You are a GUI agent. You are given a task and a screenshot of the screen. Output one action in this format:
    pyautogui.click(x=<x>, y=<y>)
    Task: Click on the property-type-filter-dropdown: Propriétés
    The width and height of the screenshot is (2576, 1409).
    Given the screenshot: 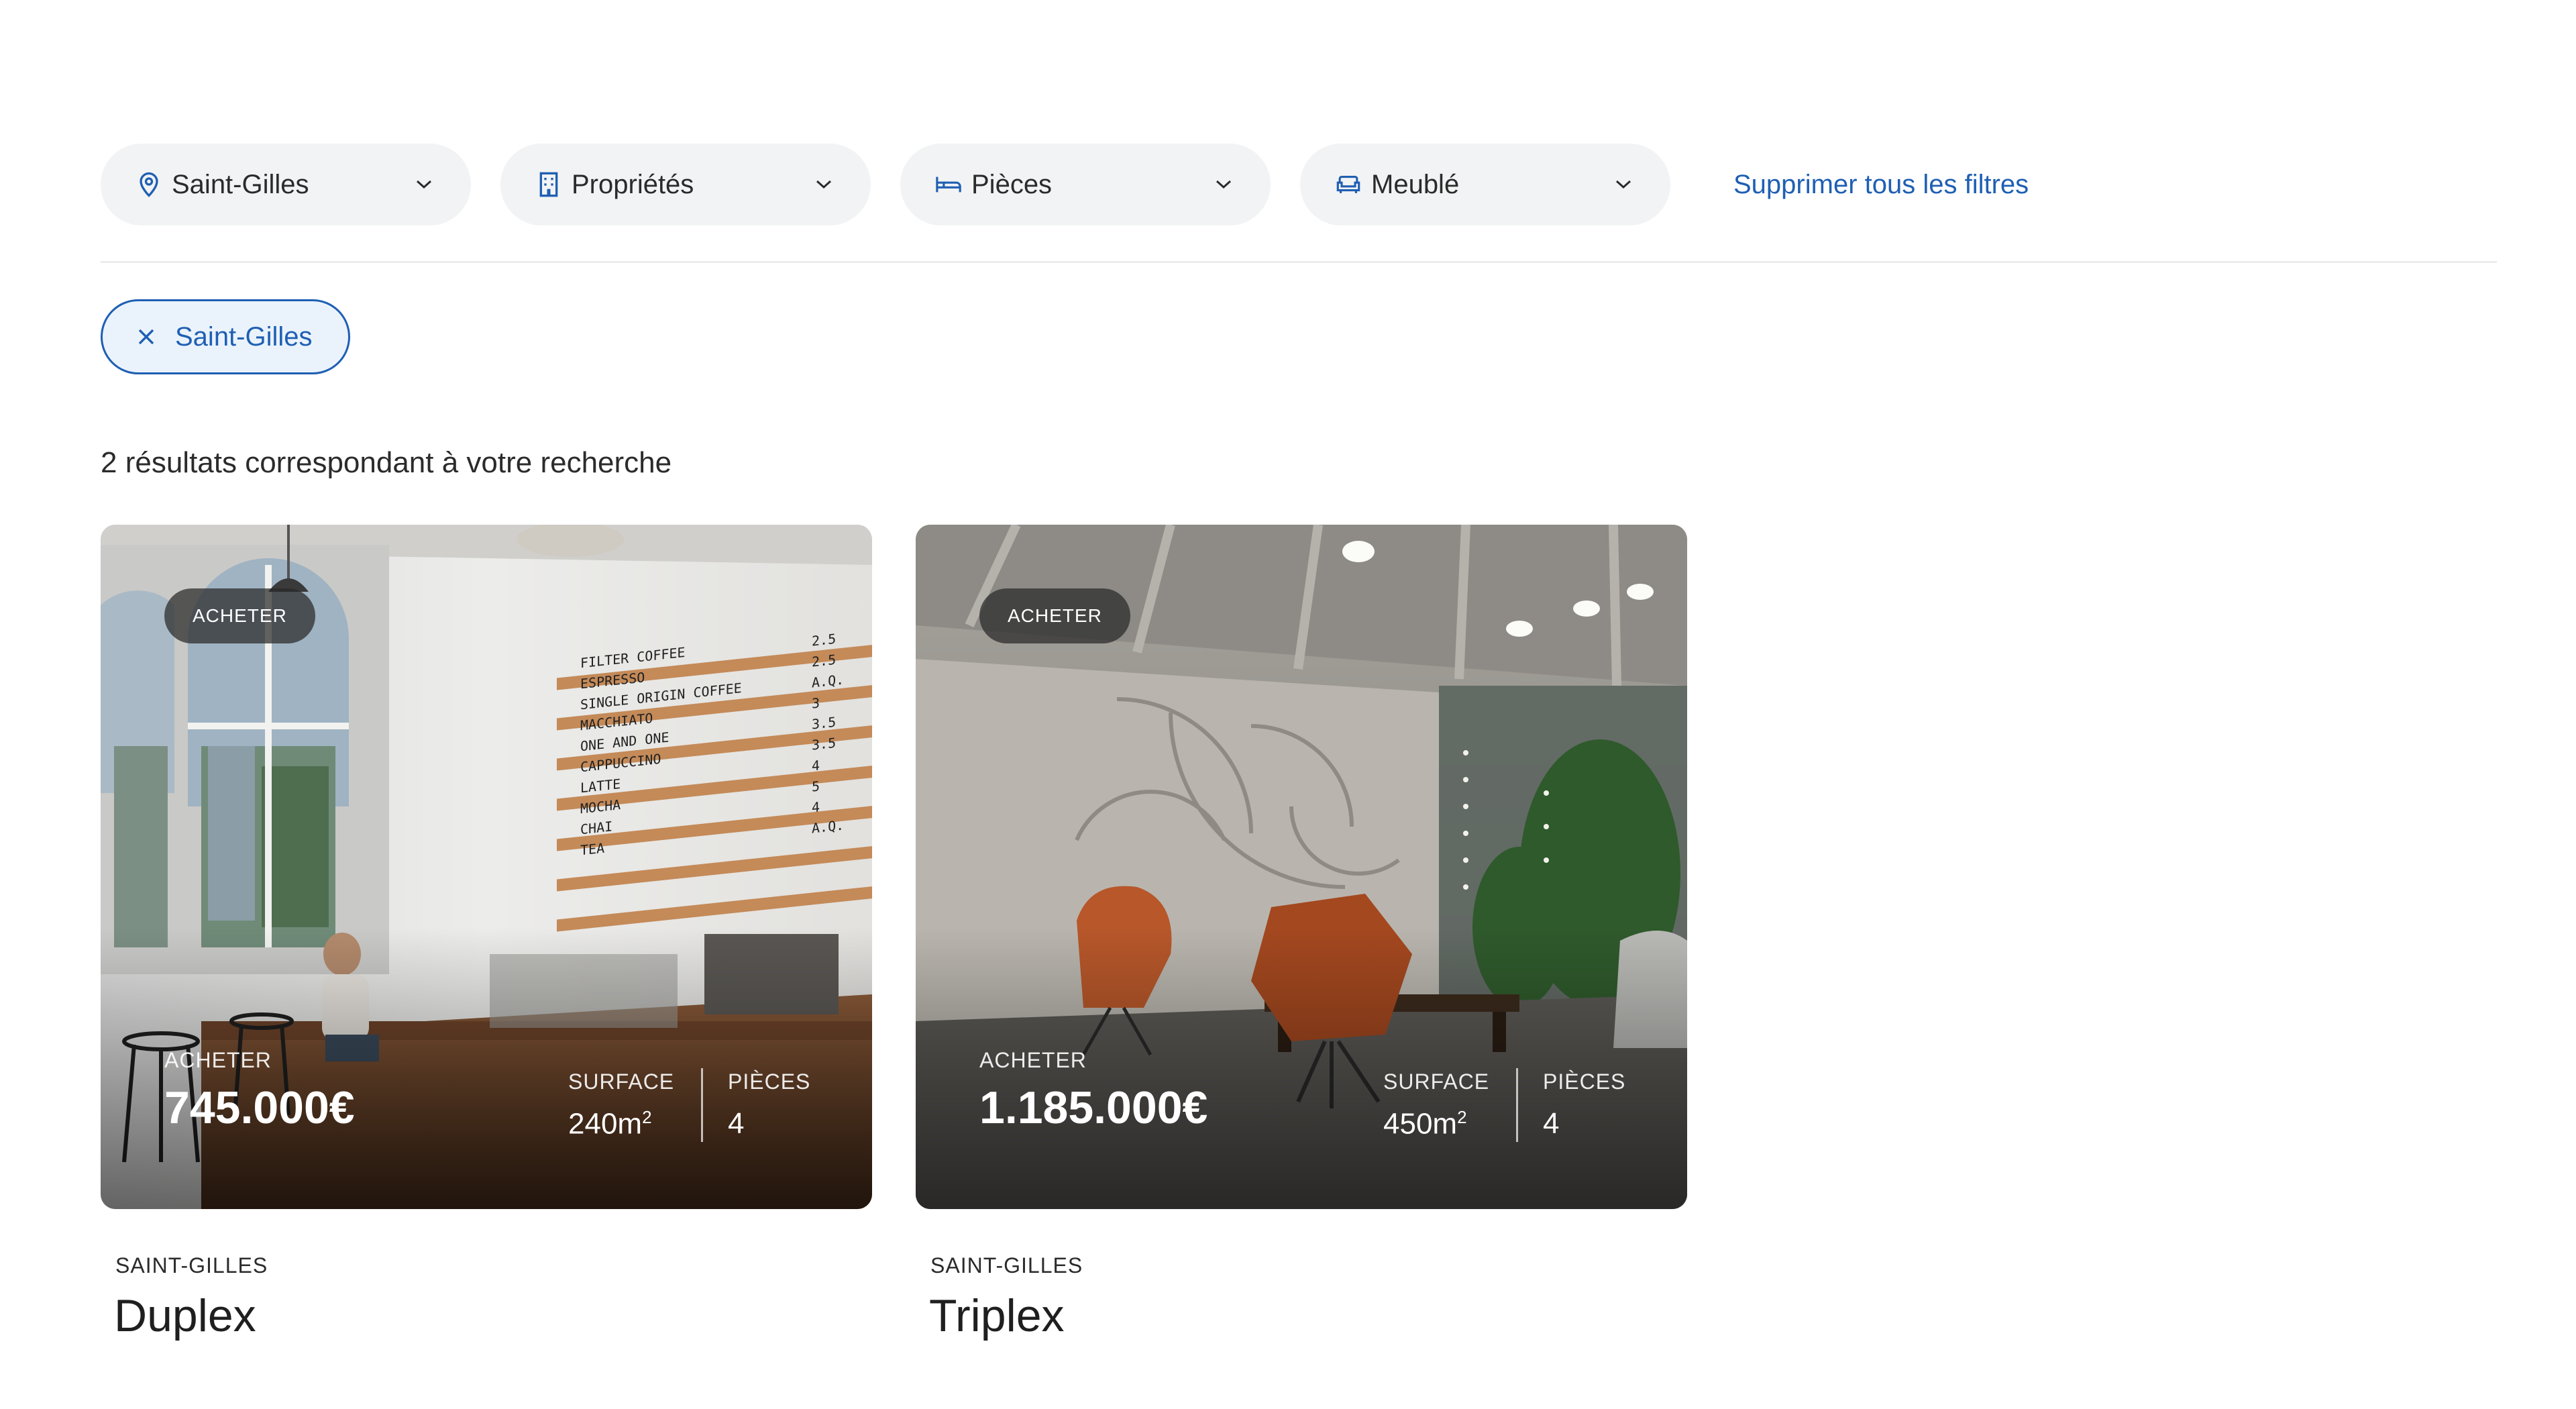 What is the action you would take?
    pyautogui.click(x=685, y=184)
    